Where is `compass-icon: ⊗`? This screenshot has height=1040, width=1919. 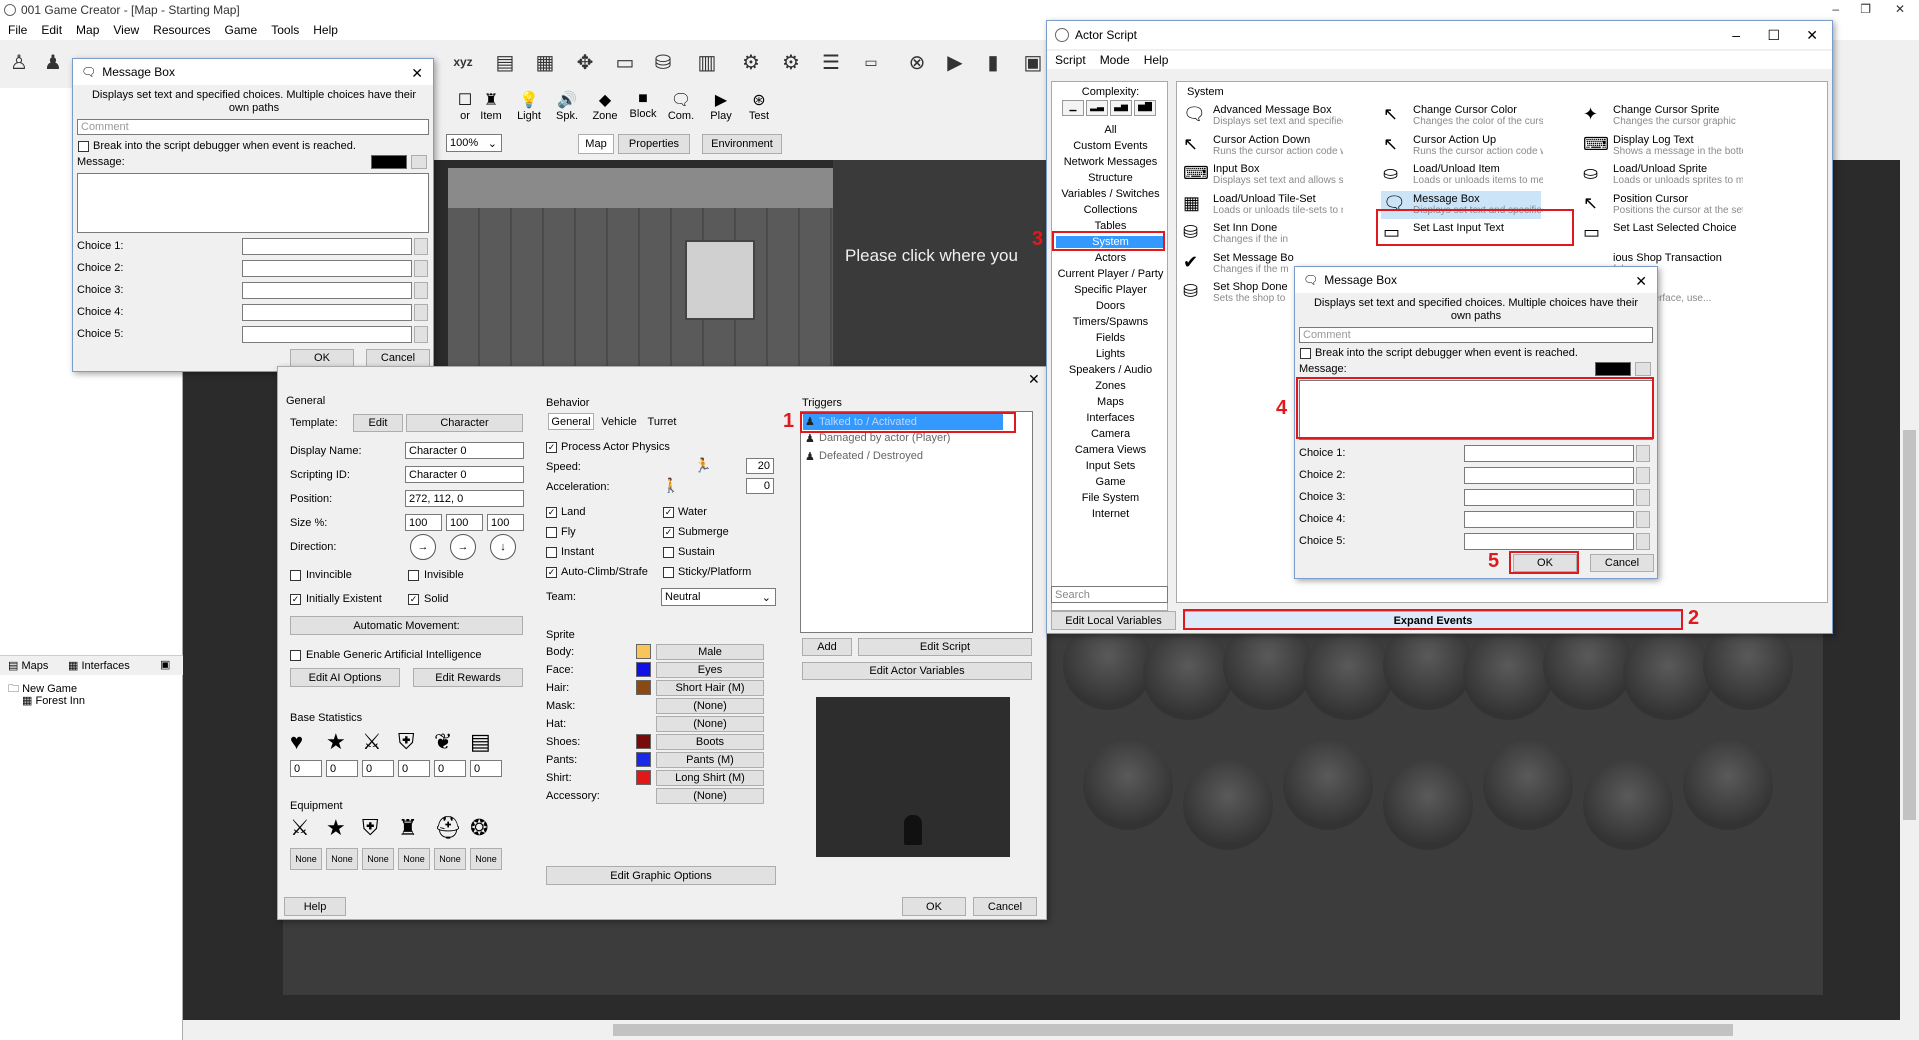 compass-icon: ⊗ is located at coordinates (917, 62).